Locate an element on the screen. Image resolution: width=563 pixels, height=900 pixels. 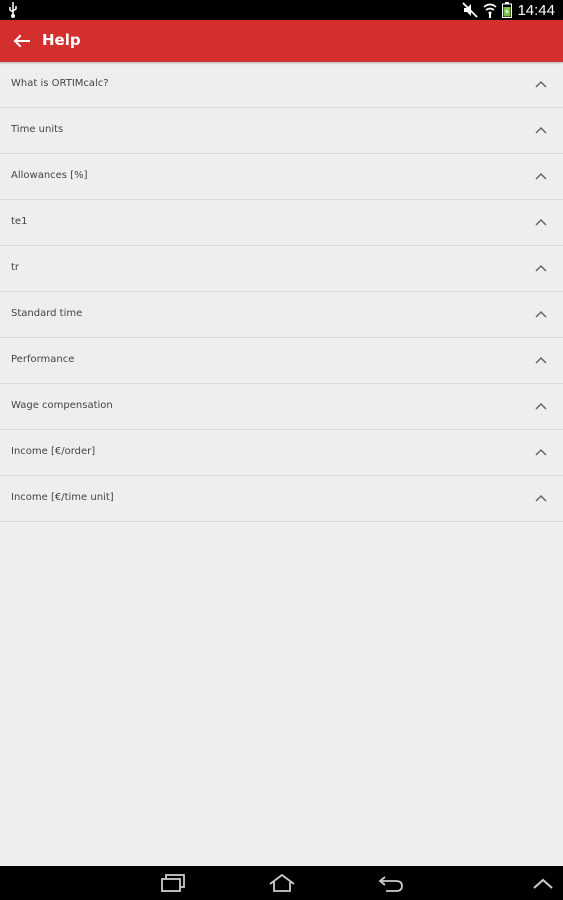
list-item-label: Performance is located at coordinates (43, 359).